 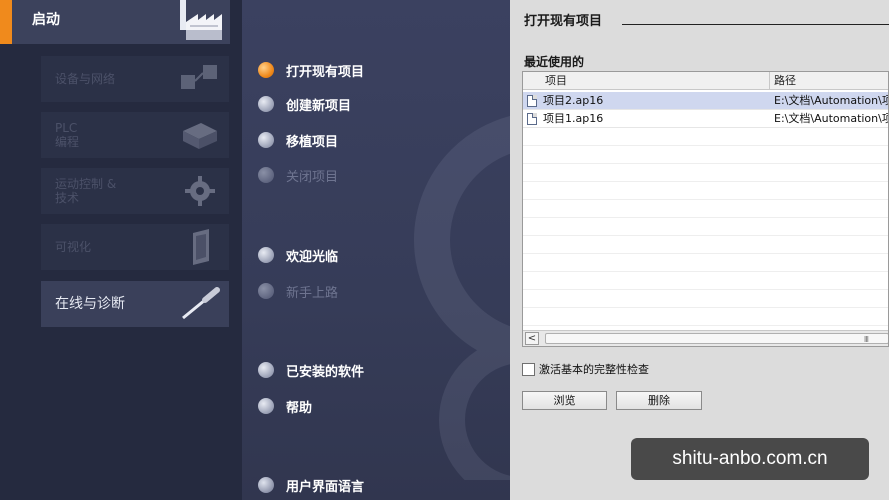 What do you see at coordinates (199, 77) in the screenshot?
I see `network-icon` at bounding box center [199, 77].